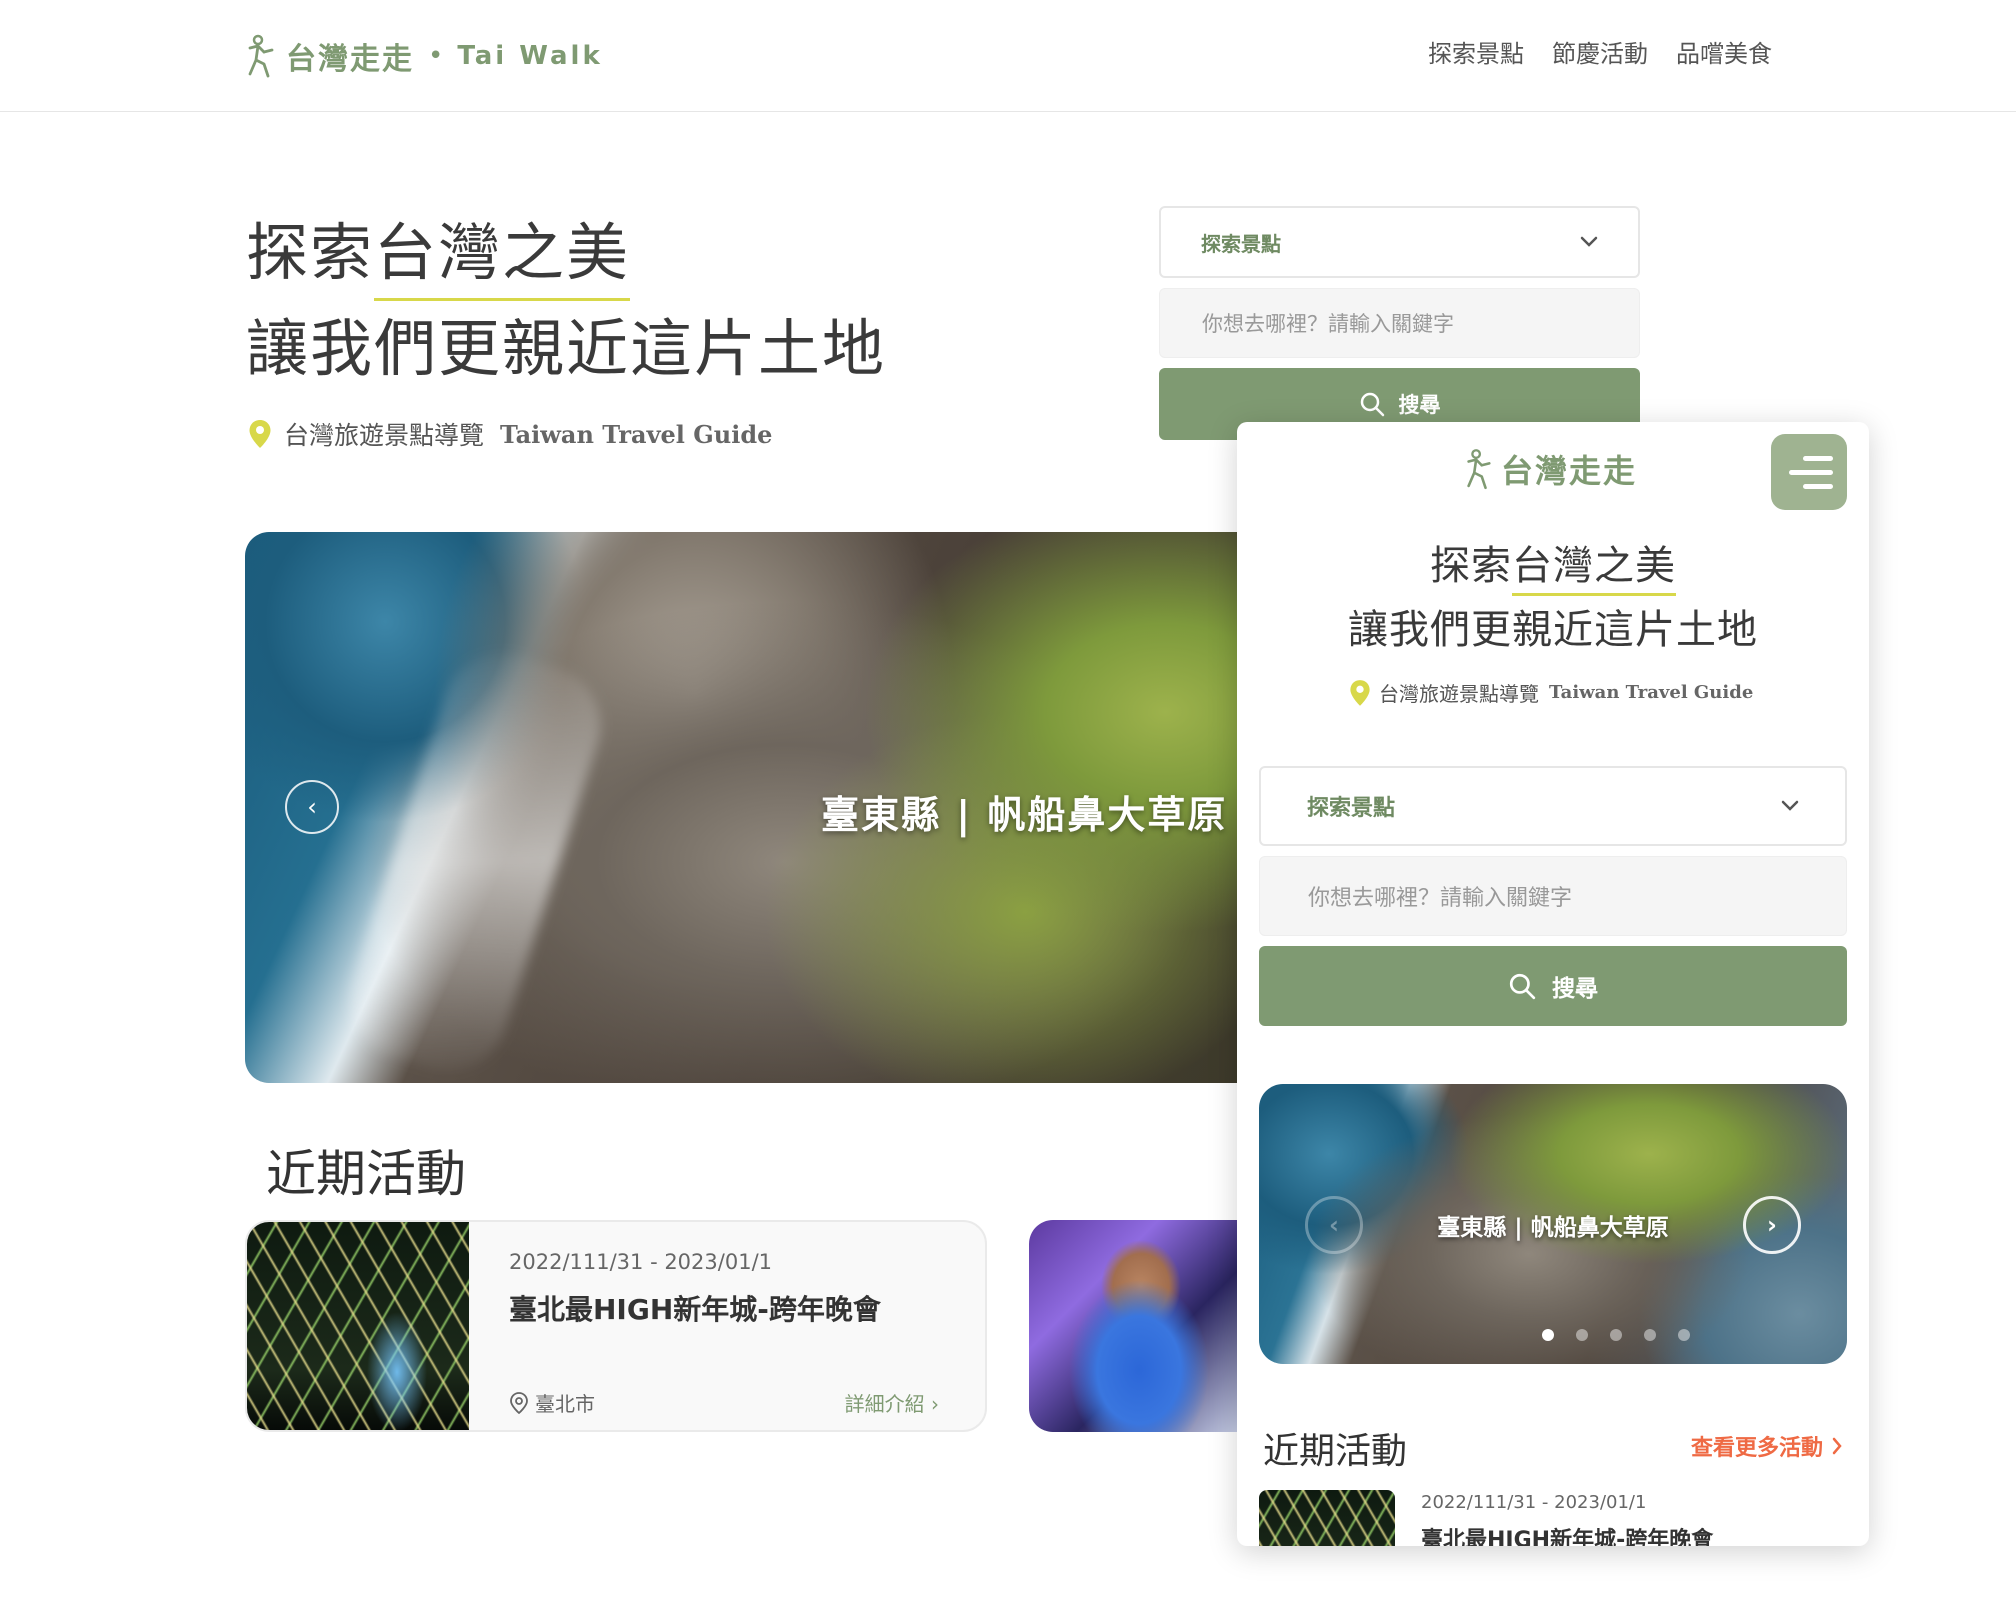 The height and width of the screenshot is (1606, 2016). Describe the element at coordinates (1553, 1224) in the screenshot. I see `mobile-carousel: ‹ 臺東縣 | 帆船鼻大草原 ›` at that location.